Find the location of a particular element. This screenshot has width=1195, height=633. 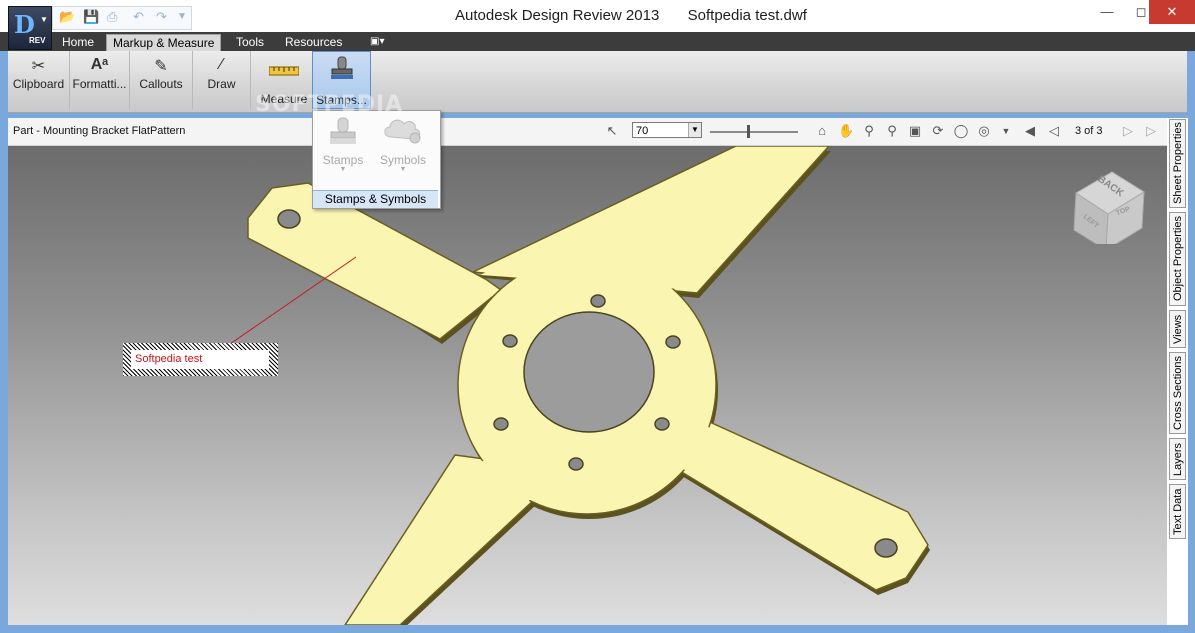

tab-markup-measure: Markup & Measure is located at coordinates (164, 42).